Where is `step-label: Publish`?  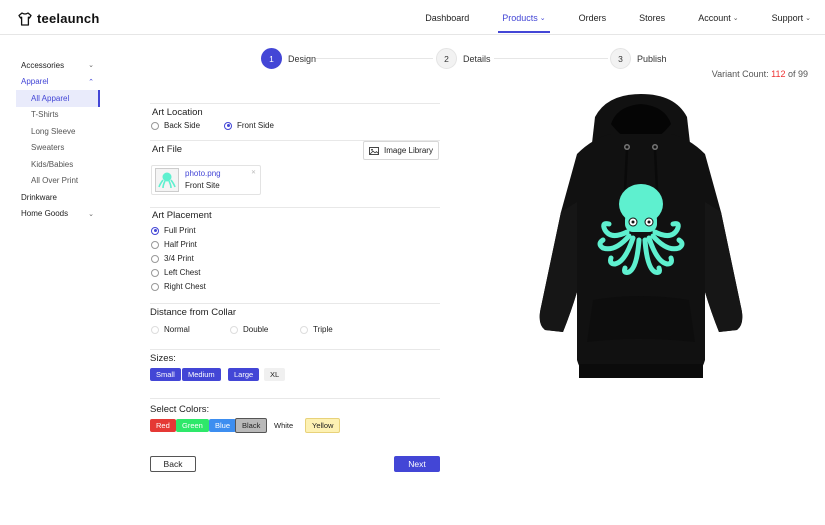
step-label: Publish is located at coordinates (652, 58).